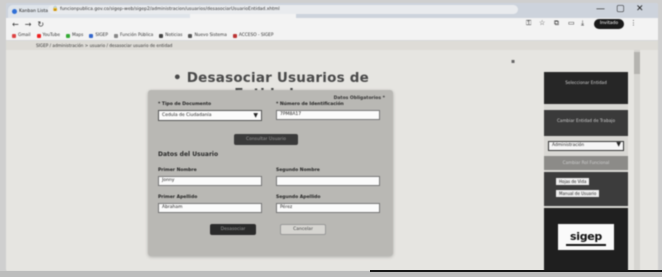  Describe the element at coordinates (187, 115) in the screenshot. I see `doc-type-value: Cedula de Ciudadanía` at that location.